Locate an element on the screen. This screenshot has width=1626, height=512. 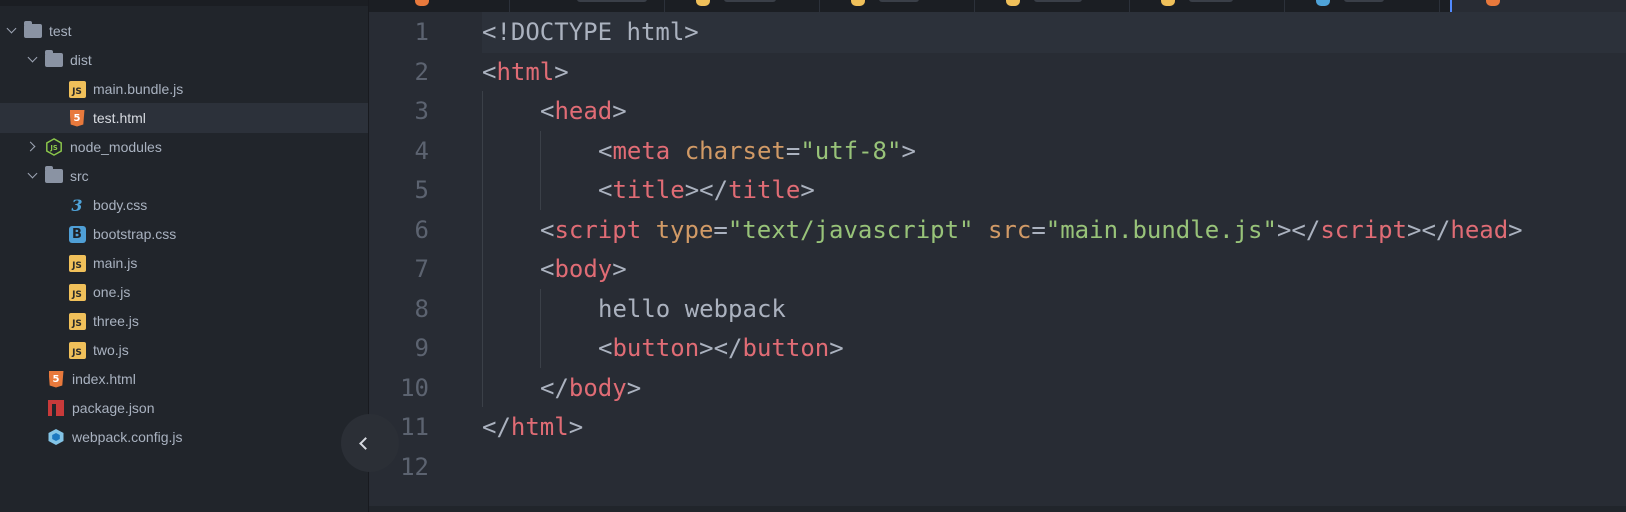
bootstrap-file-icon: B is located at coordinates (77, 234).